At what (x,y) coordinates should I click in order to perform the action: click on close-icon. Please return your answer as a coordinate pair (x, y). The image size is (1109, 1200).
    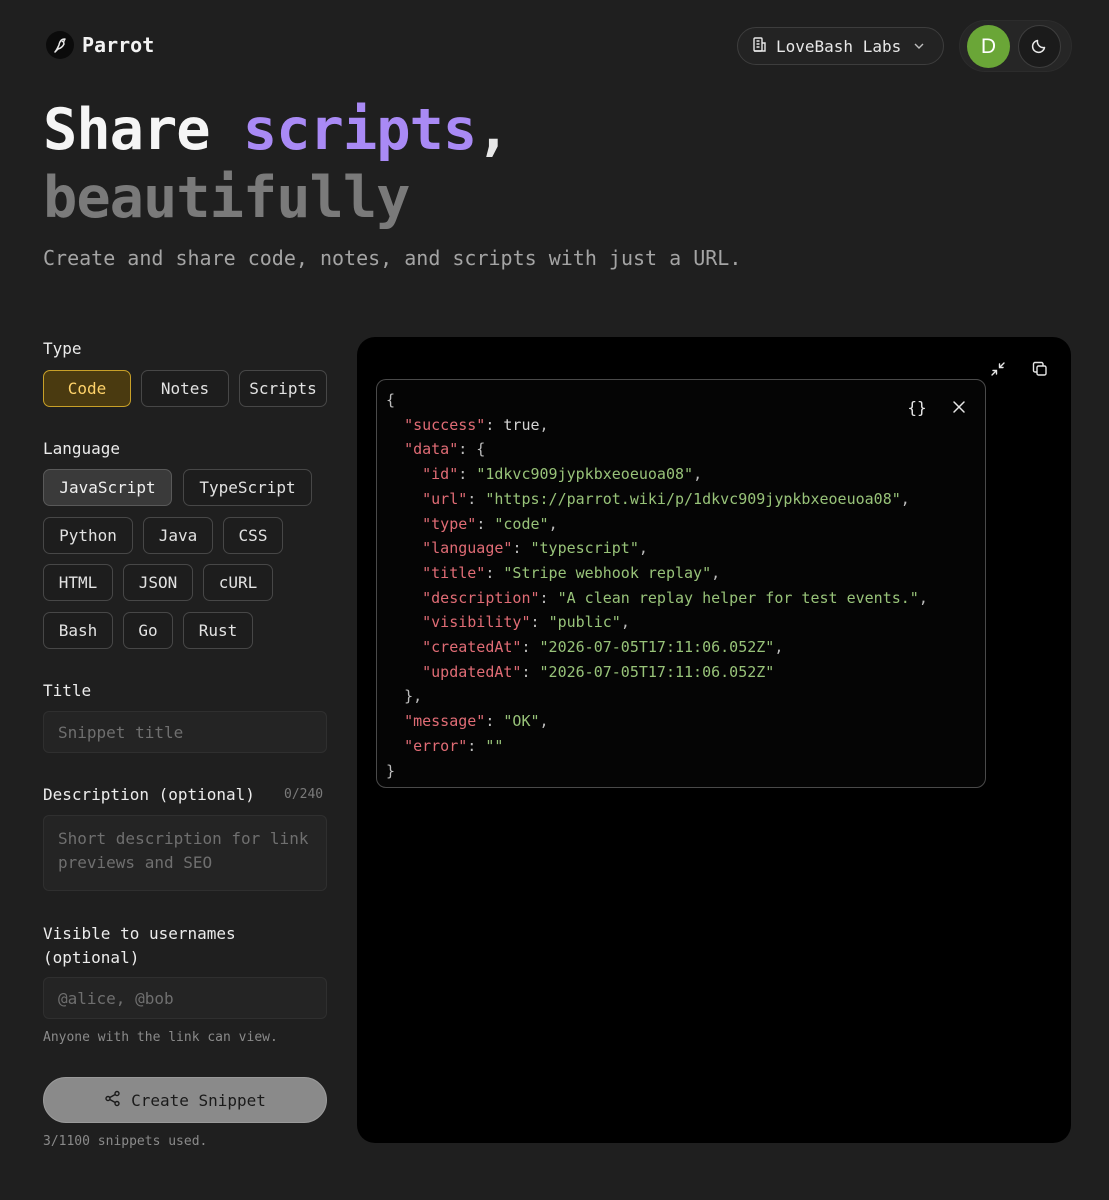
    Looking at the image, I should click on (959, 407).